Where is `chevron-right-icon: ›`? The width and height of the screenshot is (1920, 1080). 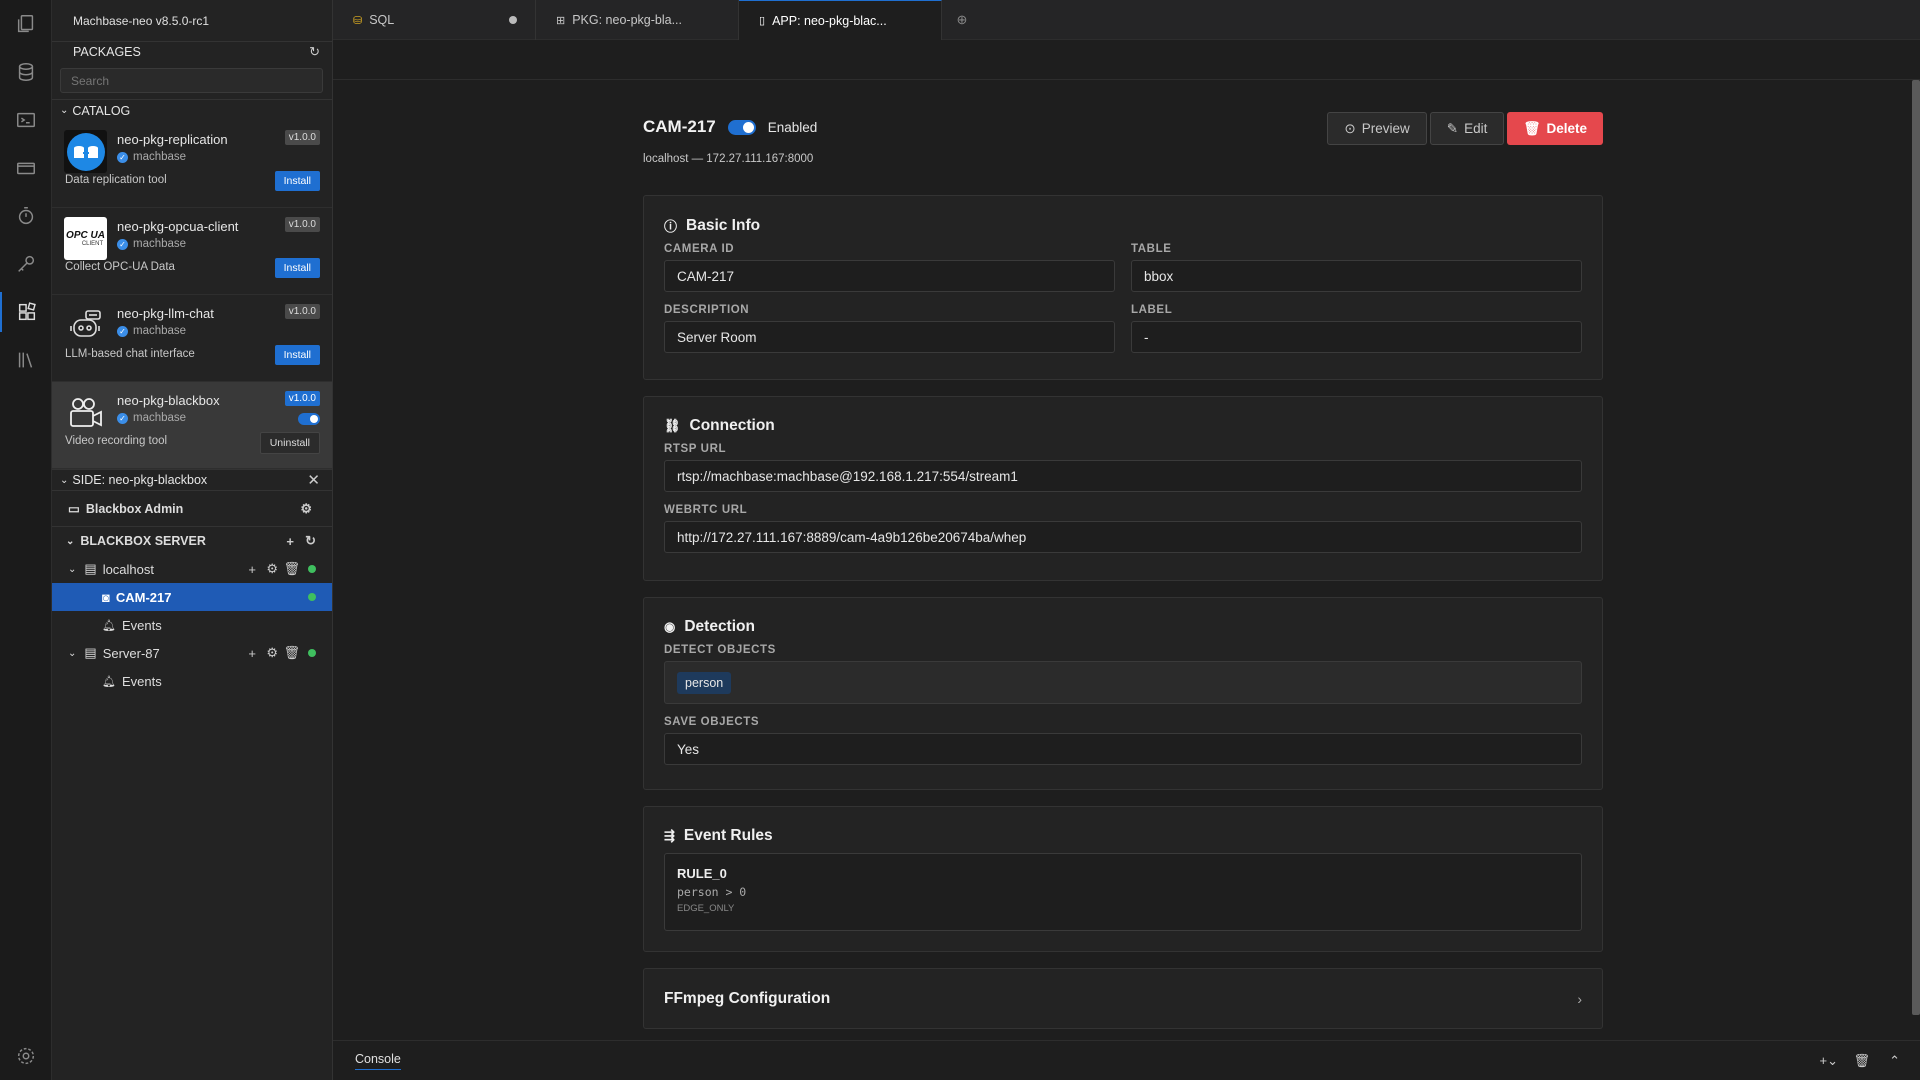 chevron-right-icon: › is located at coordinates (1579, 998).